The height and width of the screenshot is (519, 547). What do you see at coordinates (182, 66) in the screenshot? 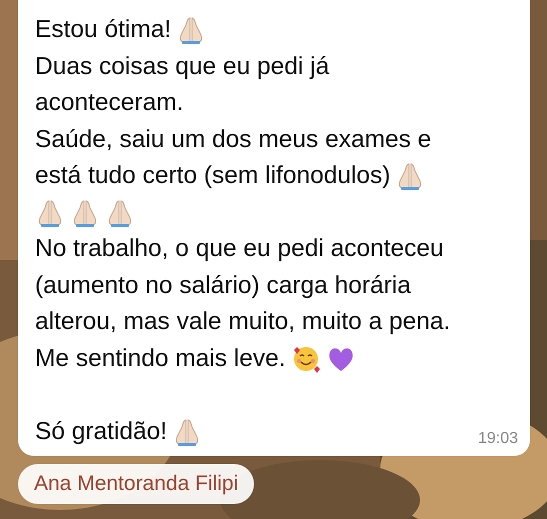
I see `message-line: Duas coisas que eu pedi já` at bounding box center [182, 66].